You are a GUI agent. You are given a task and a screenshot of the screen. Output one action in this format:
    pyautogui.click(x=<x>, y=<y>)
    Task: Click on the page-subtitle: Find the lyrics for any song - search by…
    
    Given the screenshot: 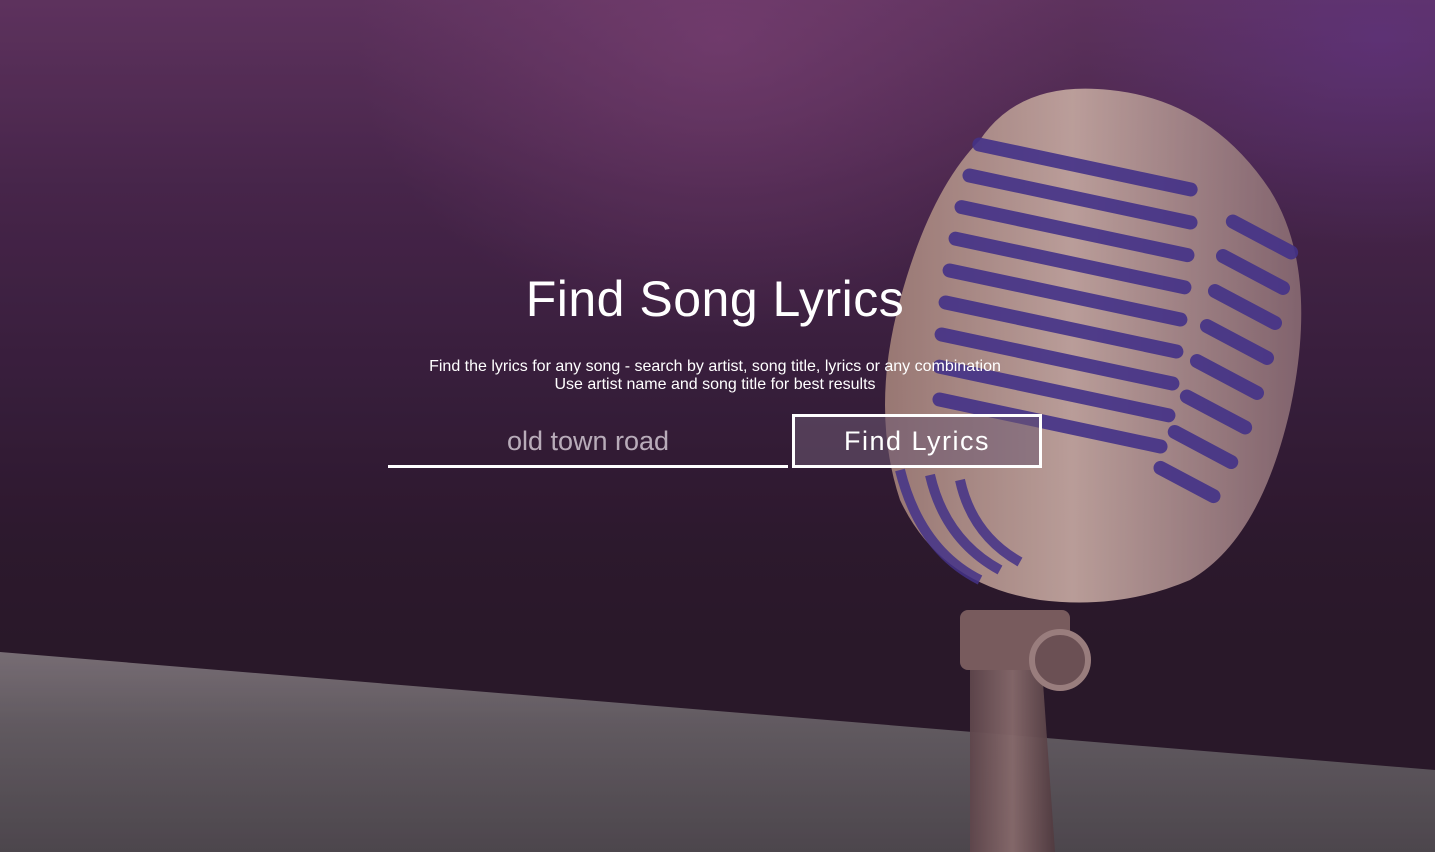 What is the action you would take?
    pyautogui.click(x=715, y=376)
    